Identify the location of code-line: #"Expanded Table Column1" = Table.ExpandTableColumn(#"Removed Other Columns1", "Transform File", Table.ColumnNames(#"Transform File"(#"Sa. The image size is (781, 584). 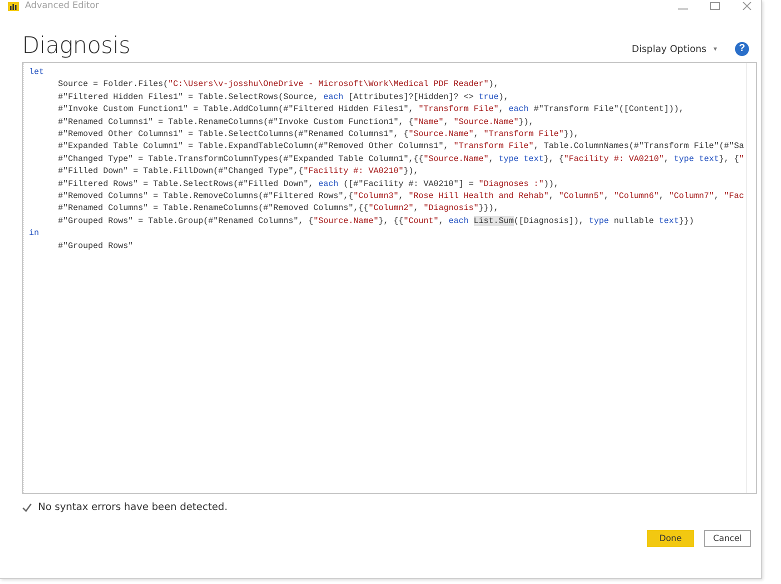
(400, 146).